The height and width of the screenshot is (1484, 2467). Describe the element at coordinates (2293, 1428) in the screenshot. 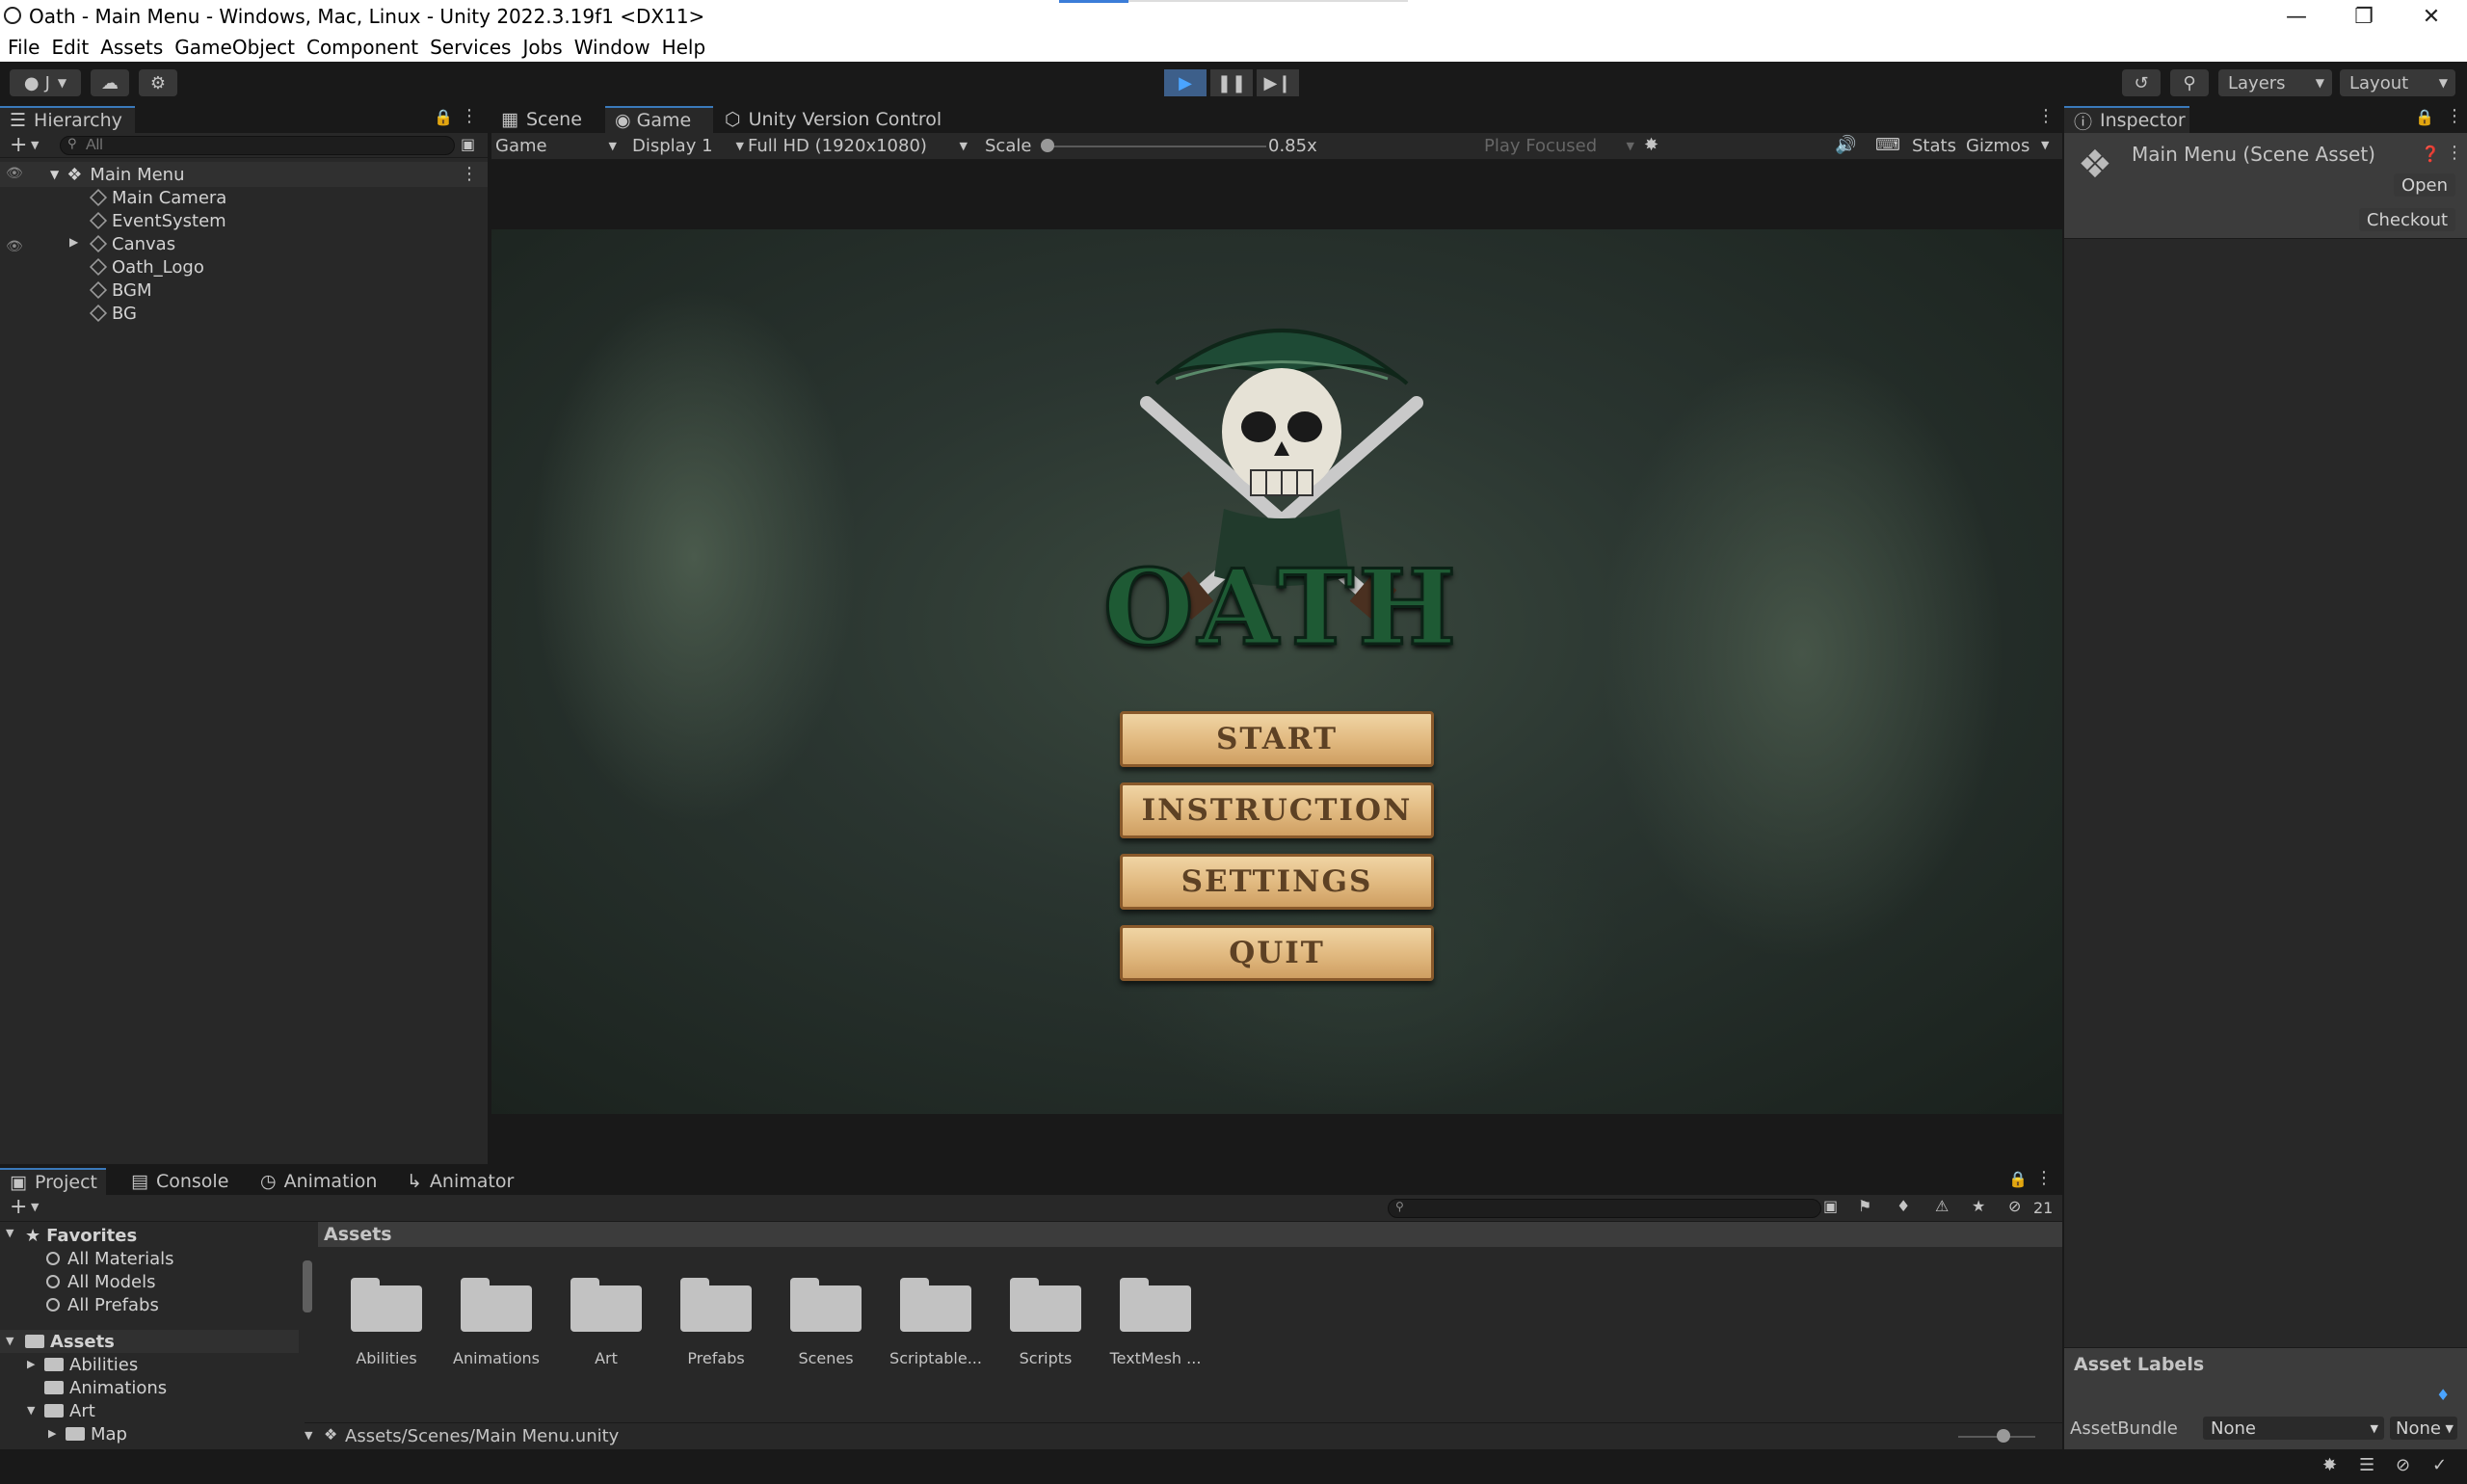

I see `assetbundle-dropdown: None ▼` at that location.